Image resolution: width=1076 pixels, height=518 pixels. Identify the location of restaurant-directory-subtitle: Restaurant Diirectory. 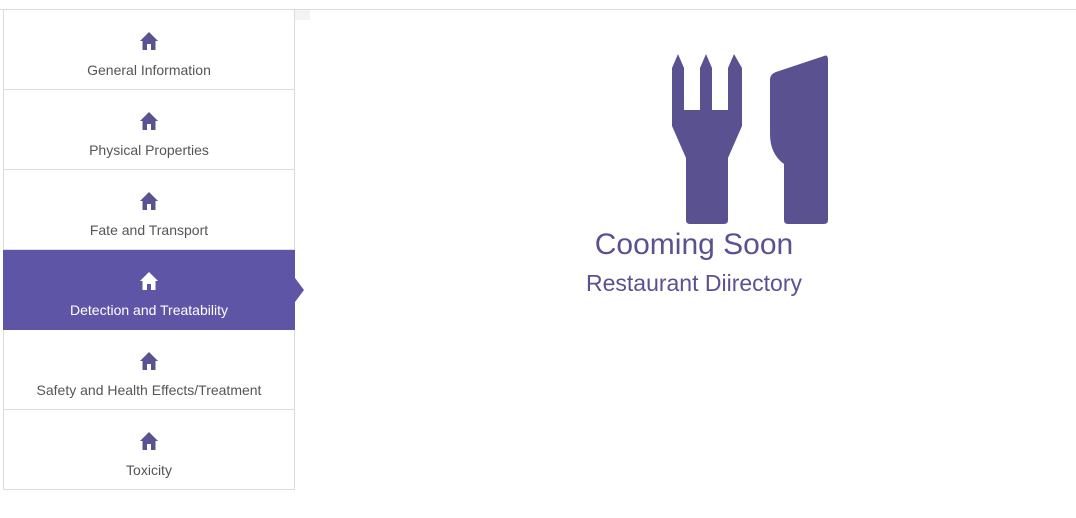
(694, 283).